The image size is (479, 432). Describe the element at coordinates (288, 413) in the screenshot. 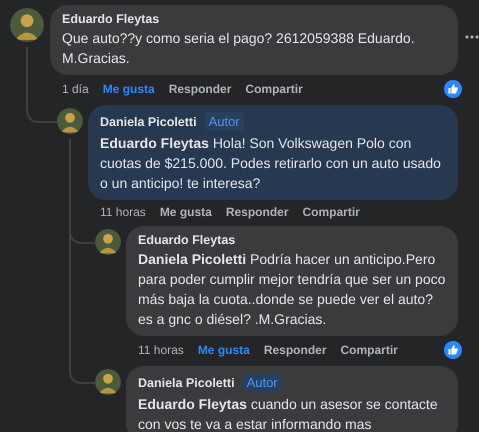

I see `comment-text: Eduardo Fleytas cuando un asesor se contacte con vos te va a estar informando mas` at that location.